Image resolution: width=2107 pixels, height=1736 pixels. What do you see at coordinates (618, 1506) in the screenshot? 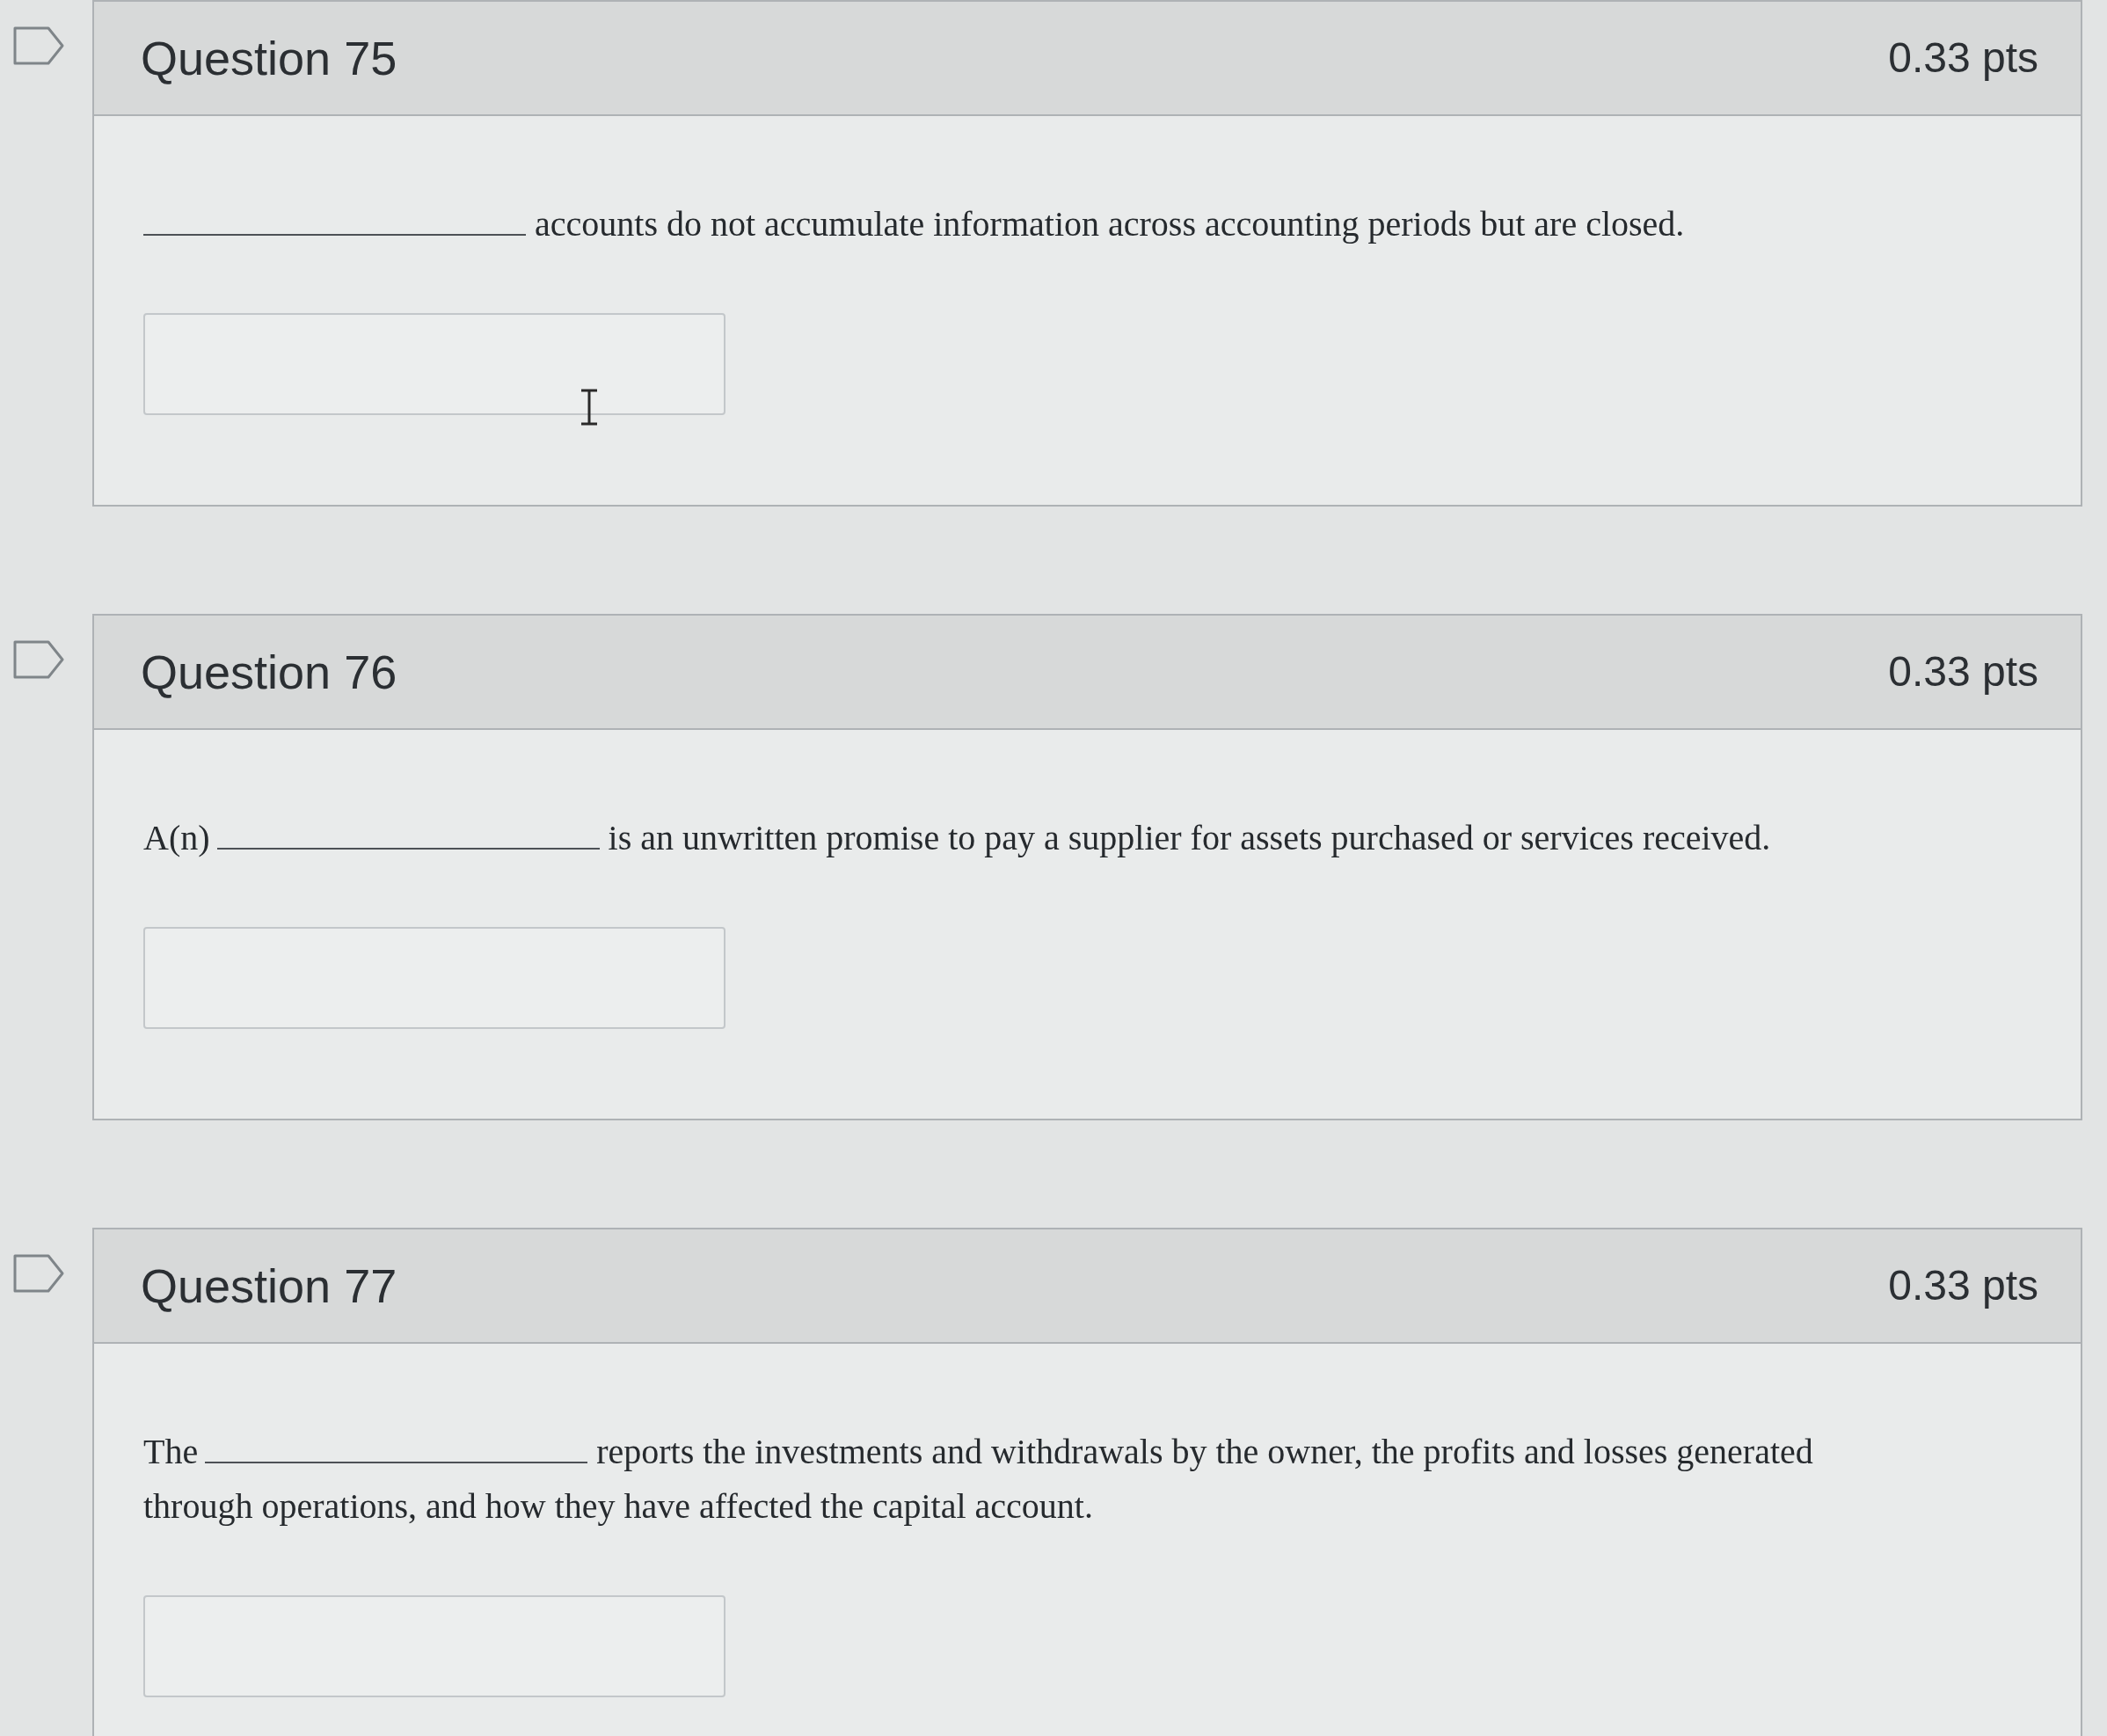
I see `question-text: through operations, and how they have affected the capital account.` at bounding box center [618, 1506].